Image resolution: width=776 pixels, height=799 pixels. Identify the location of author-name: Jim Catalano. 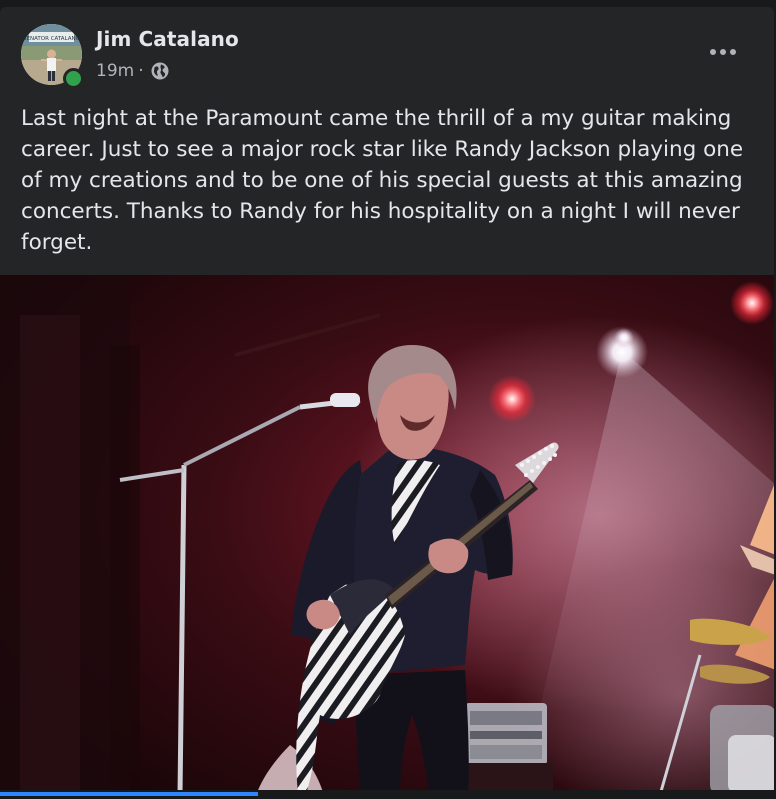
(167, 39).